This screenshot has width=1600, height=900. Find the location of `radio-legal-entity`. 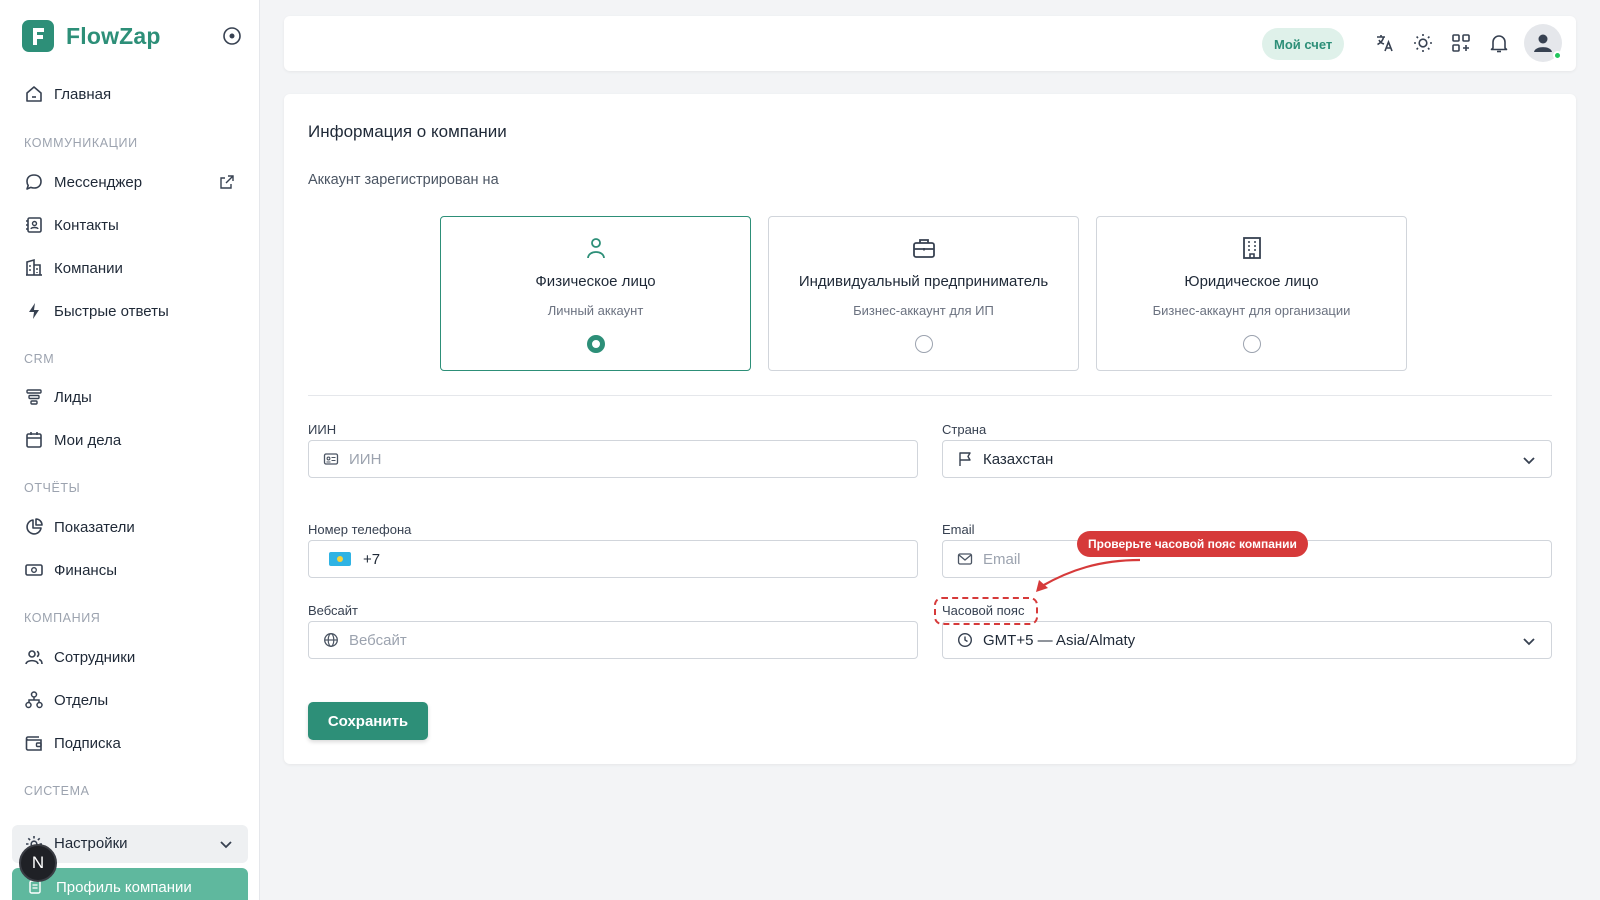

radio-legal-entity is located at coordinates (1251, 344).